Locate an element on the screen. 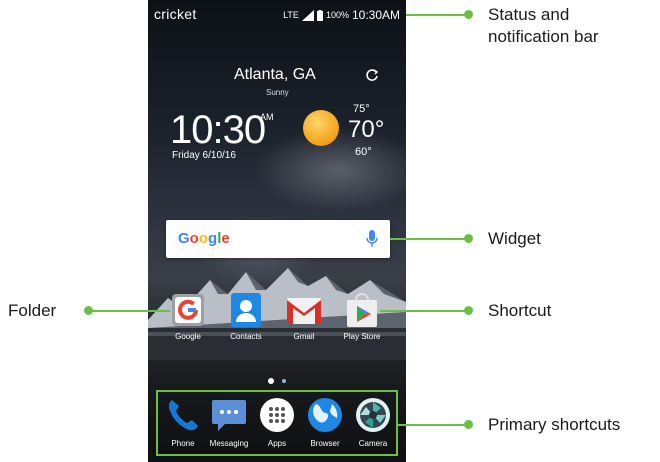 The width and height of the screenshot is (660, 462). carrier-label: cricket is located at coordinates (175, 14).